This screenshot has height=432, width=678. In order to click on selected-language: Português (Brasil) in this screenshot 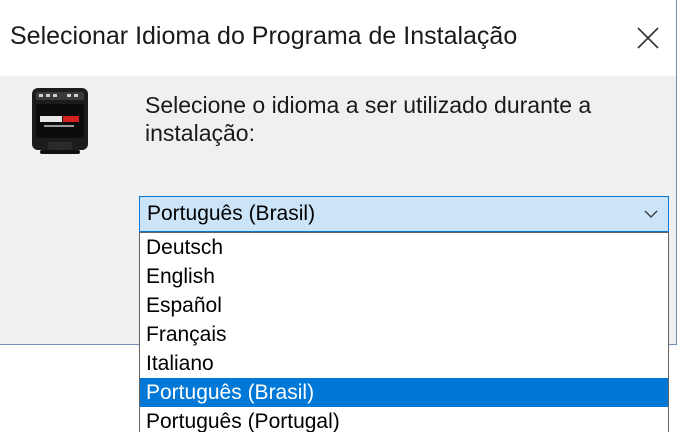, I will do `click(231, 213)`.